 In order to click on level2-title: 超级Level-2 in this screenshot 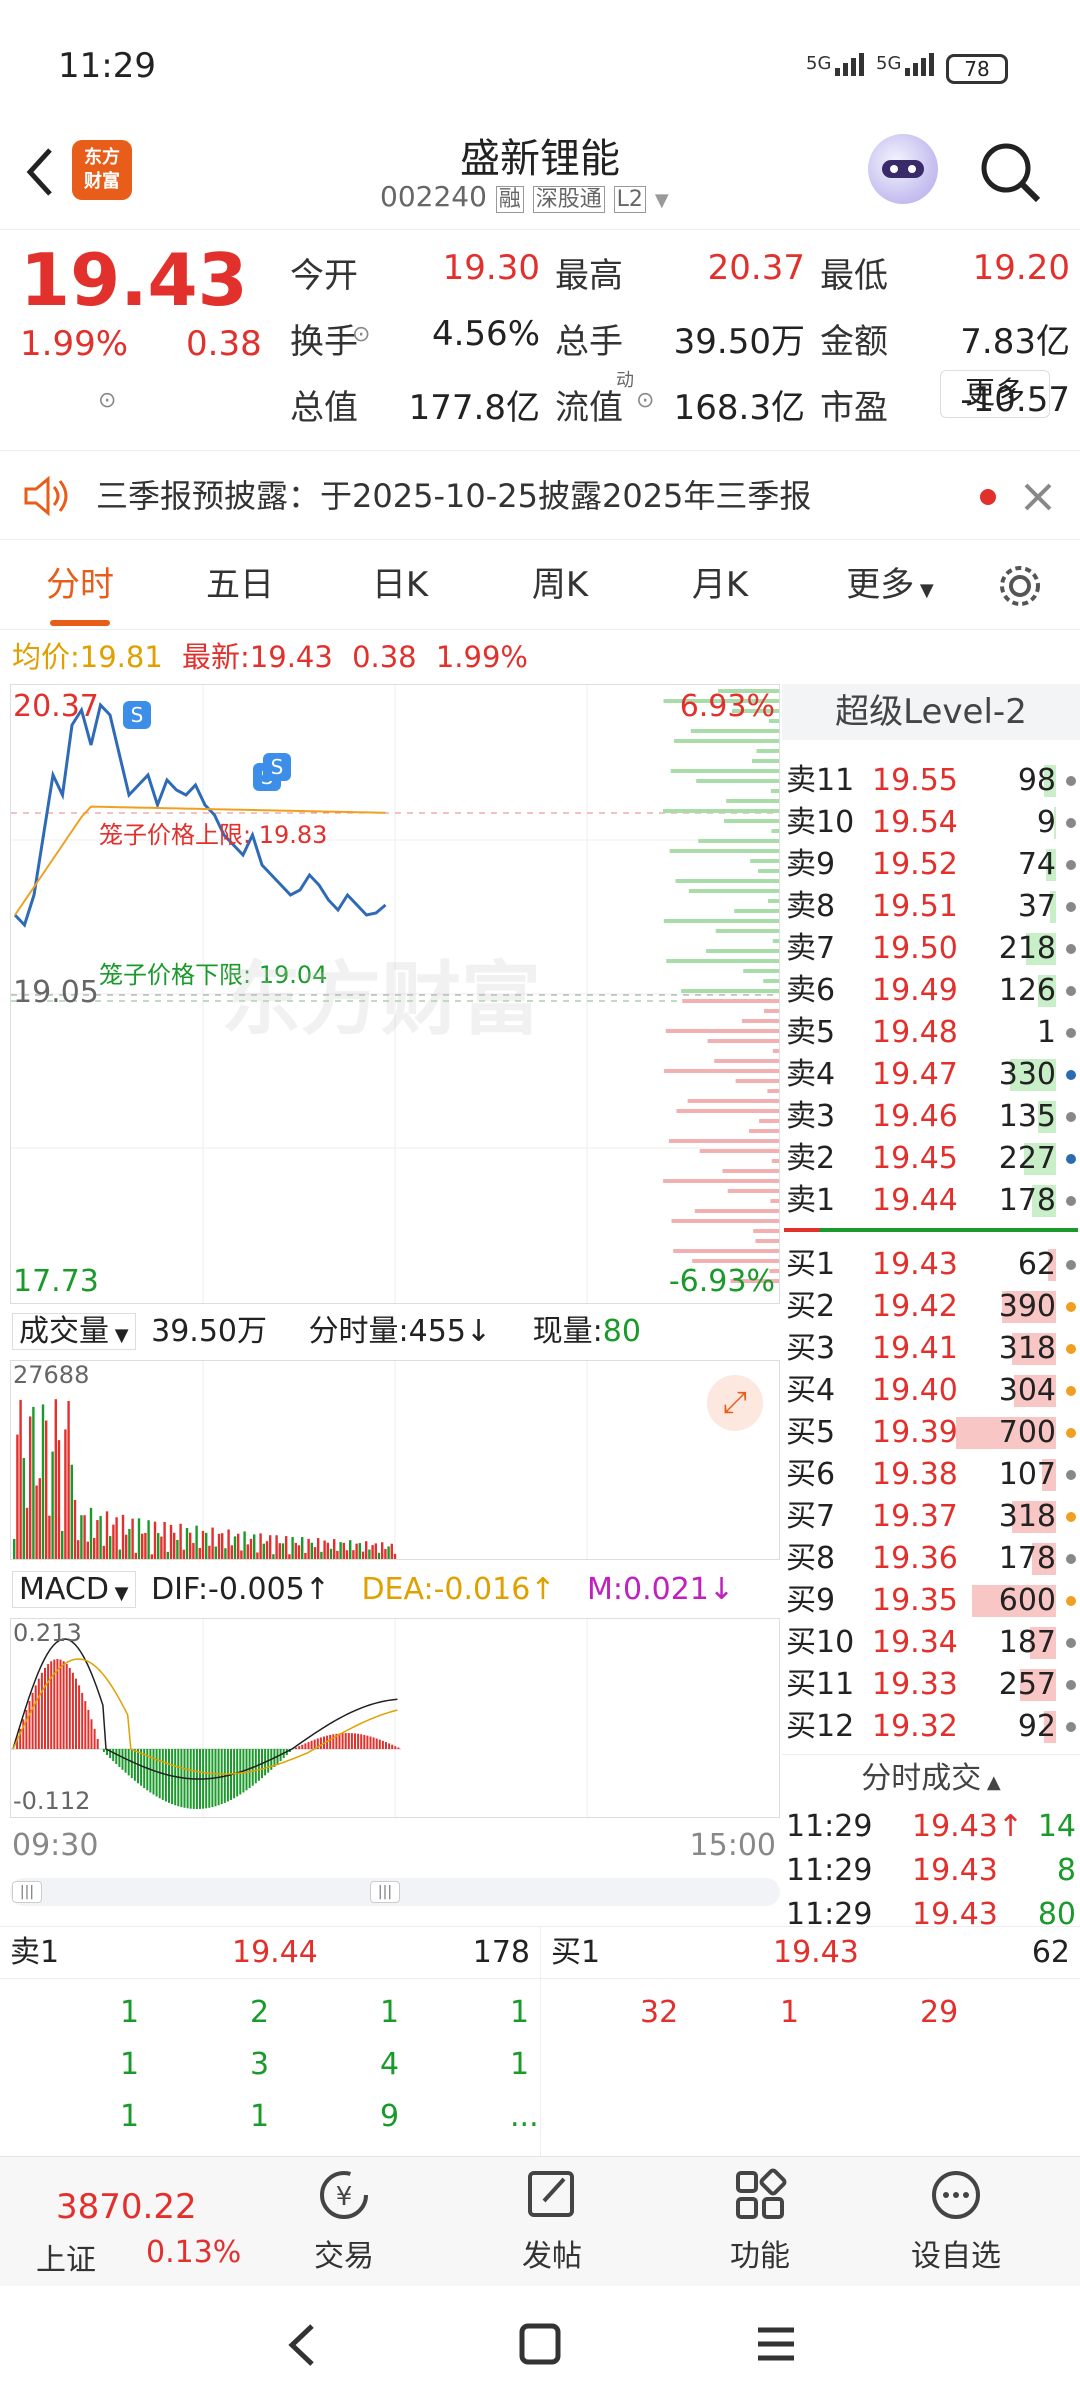, I will do `click(931, 712)`.